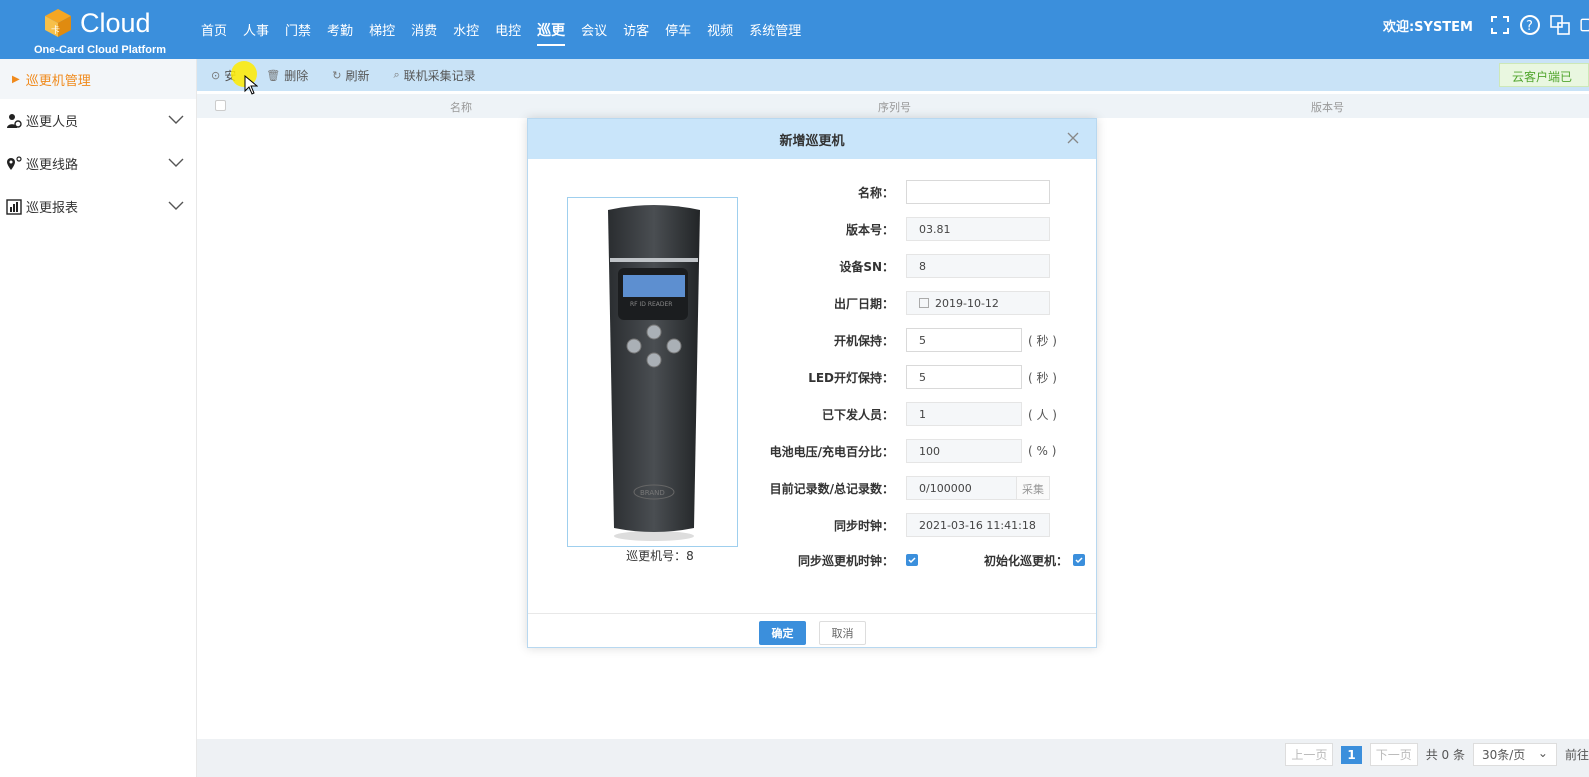 The image size is (1589, 777). What do you see at coordinates (214, 29) in the screenshot?
I see `nav-item-home: 首页` at bounding box center [214, 29].